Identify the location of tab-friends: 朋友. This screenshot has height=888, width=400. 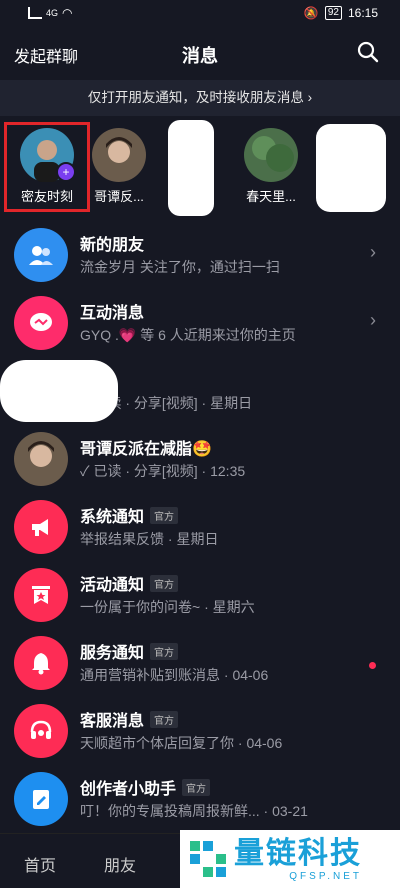
(120, 864).